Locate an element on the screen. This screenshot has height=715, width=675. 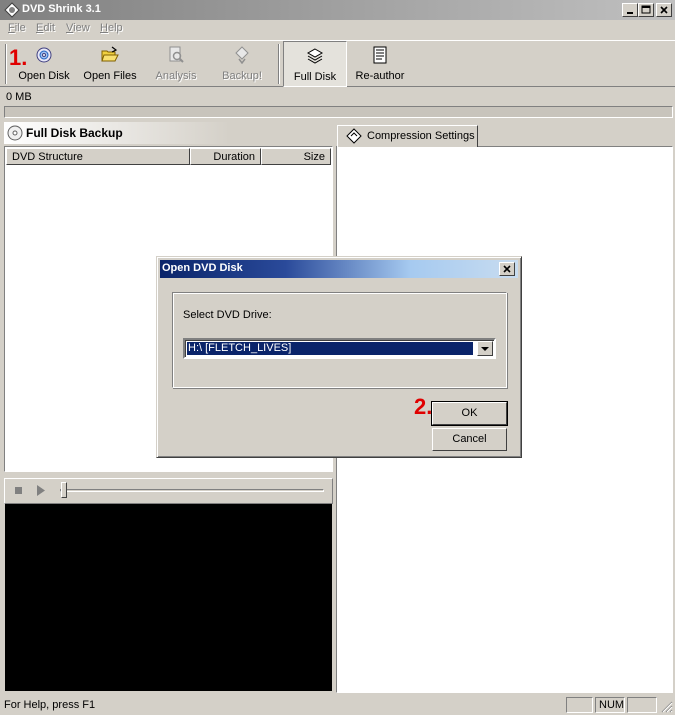
play-icon is located at coordinates (41, 490).